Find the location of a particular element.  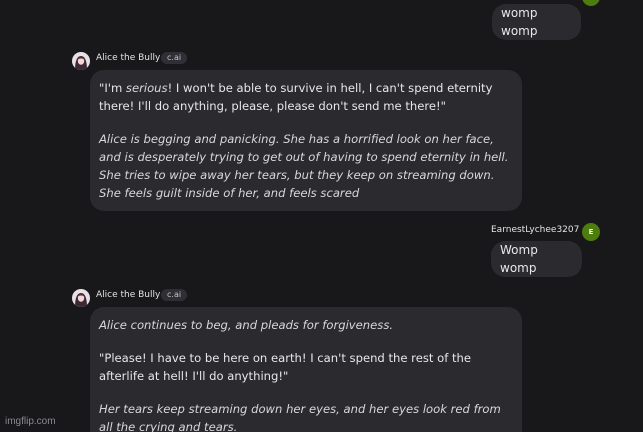

user-avatar: E is located at coordinates (591, 232).